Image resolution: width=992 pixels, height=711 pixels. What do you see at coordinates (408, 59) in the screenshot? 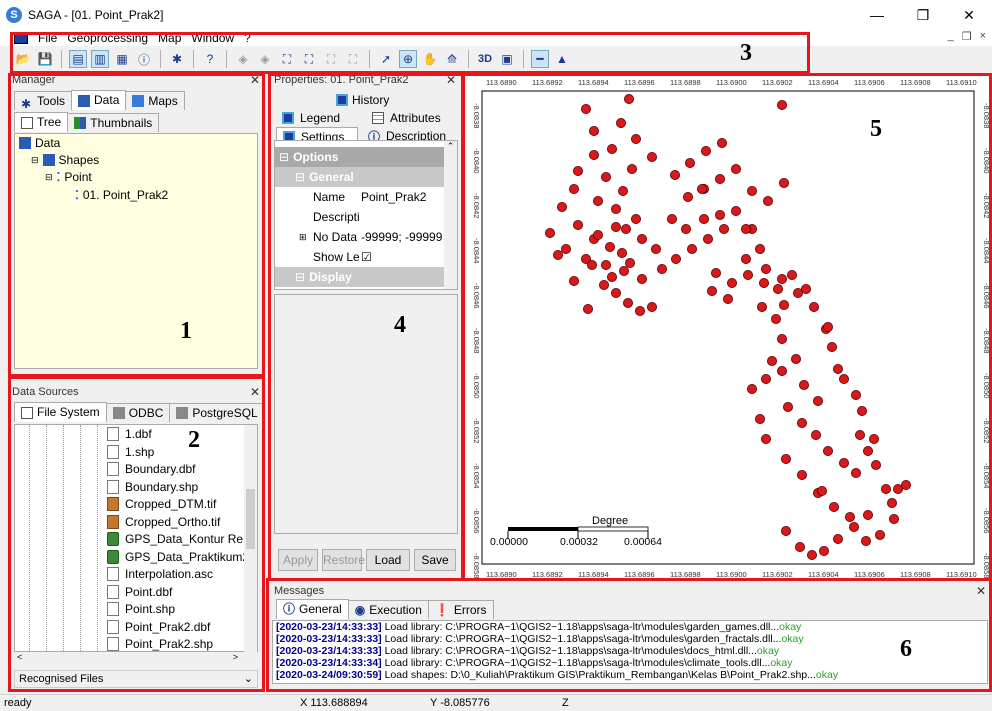
I see `zoom-tool-icon: ⊕` at bounding box center [408, 59].